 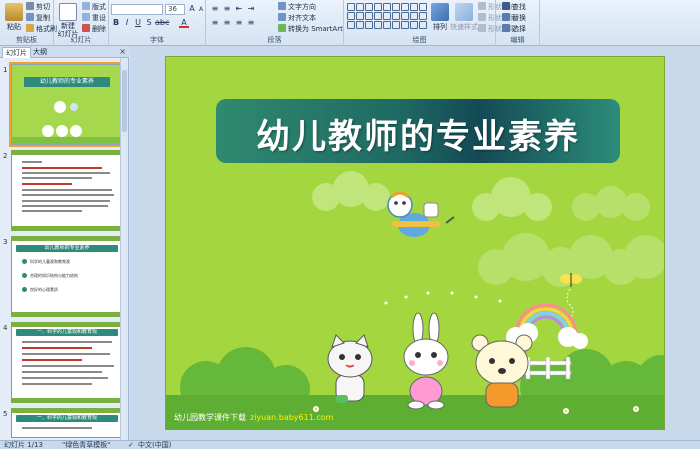 What do you see at coordinates (175, 9) in the screenshot?
I see `font-size-select: 36` at bounding box center [175, 9].